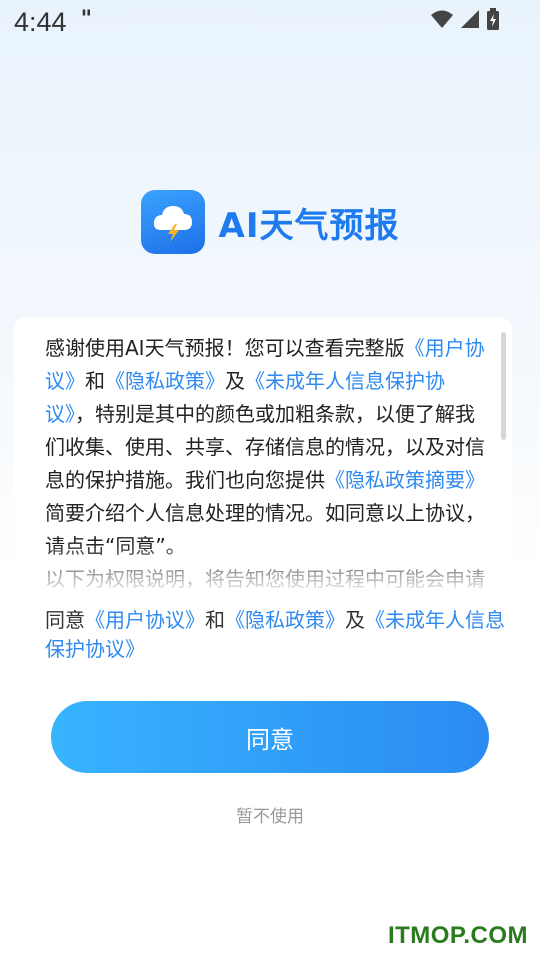 The image size is (540, 960). Describe the element at coordinates (95, 381) in the screenshot. I see `notice-text: 和` at that location.